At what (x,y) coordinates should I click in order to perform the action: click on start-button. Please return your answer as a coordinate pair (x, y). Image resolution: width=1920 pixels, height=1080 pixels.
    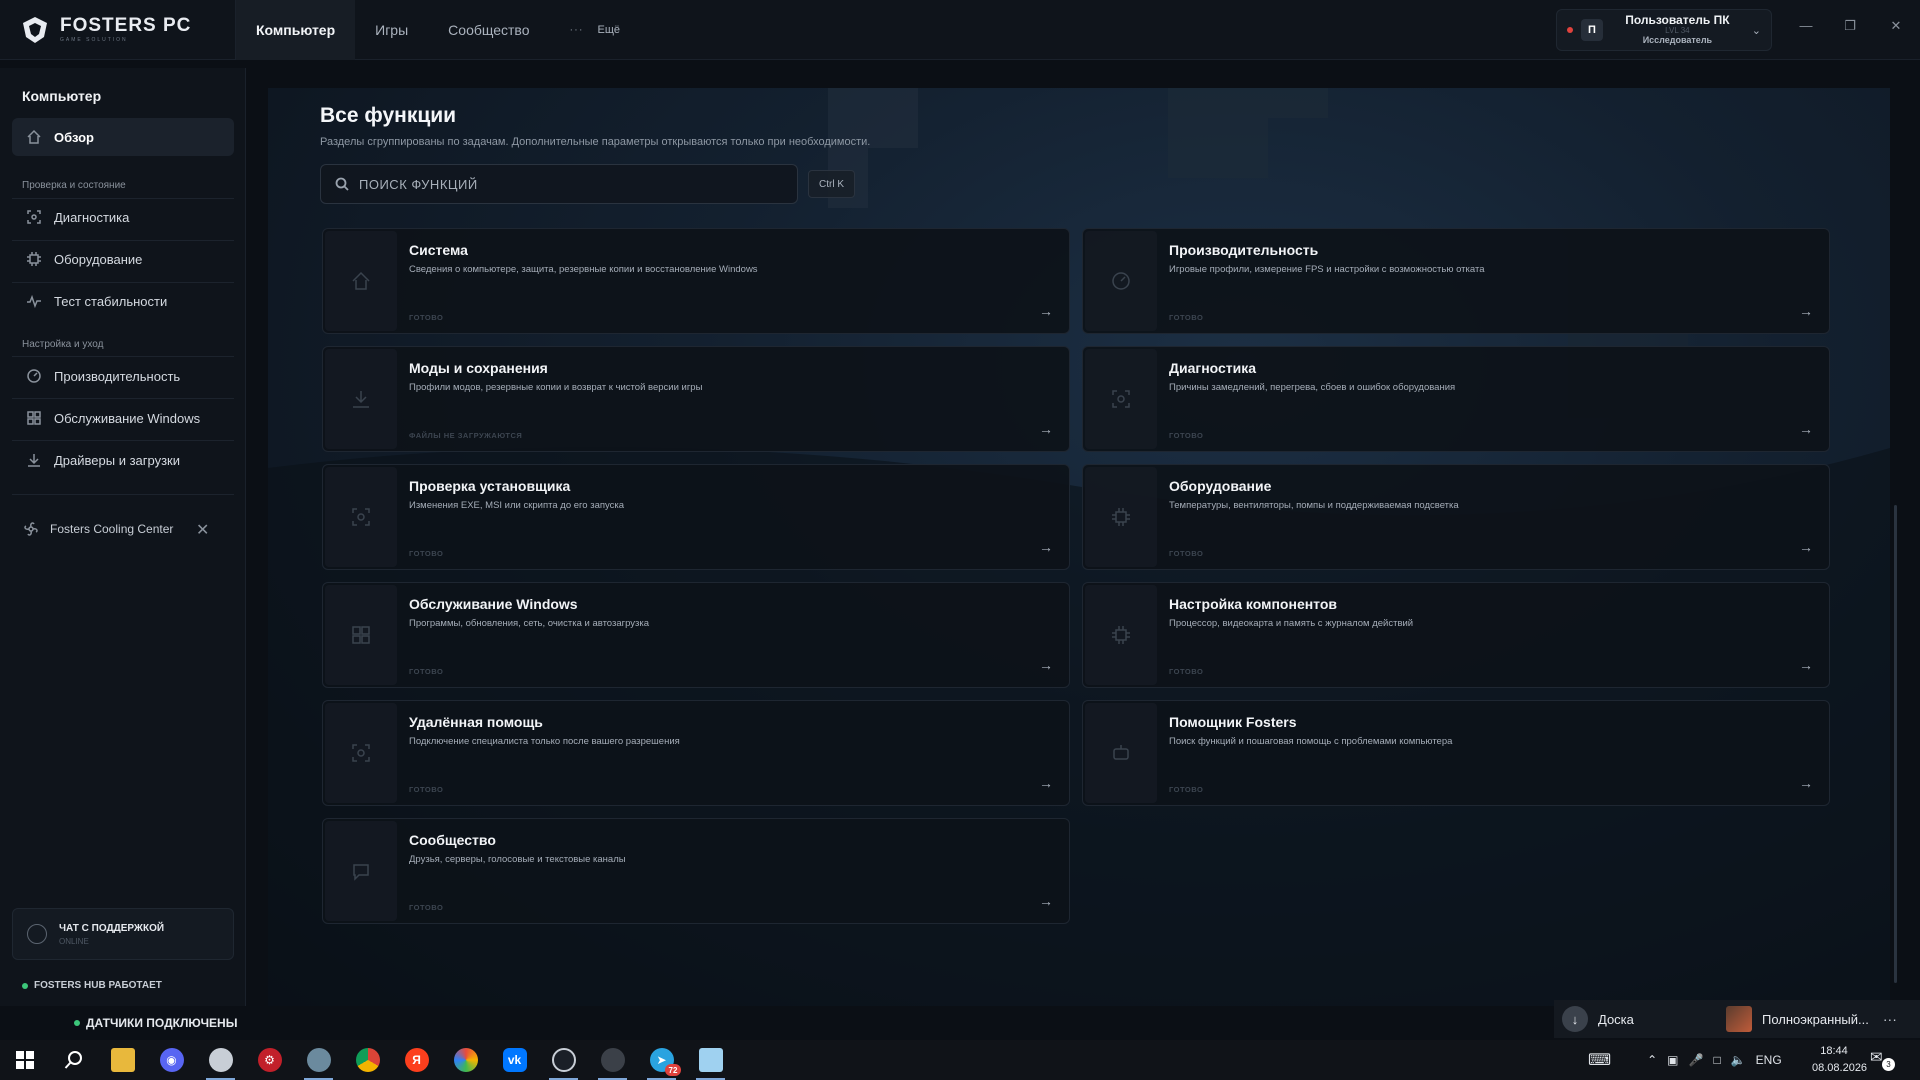
    Looking at the image, I should click on (24, 1060).